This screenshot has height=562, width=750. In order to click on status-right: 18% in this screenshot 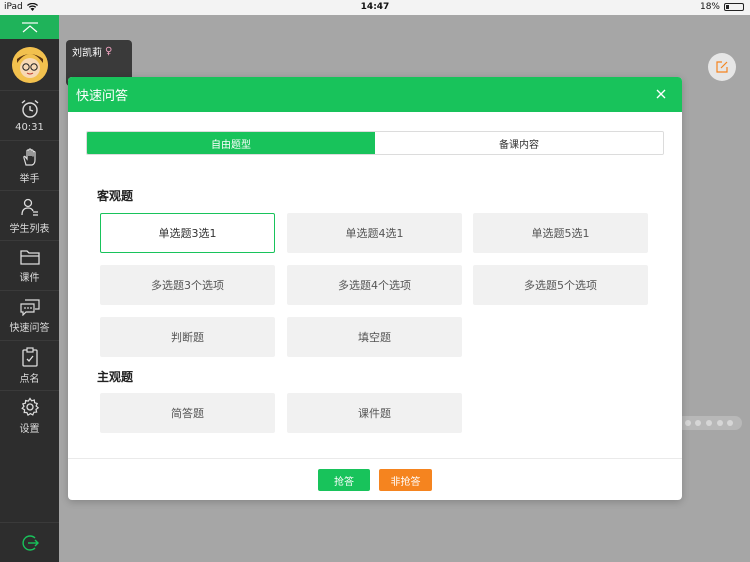, I will do `click(722, 7)`.